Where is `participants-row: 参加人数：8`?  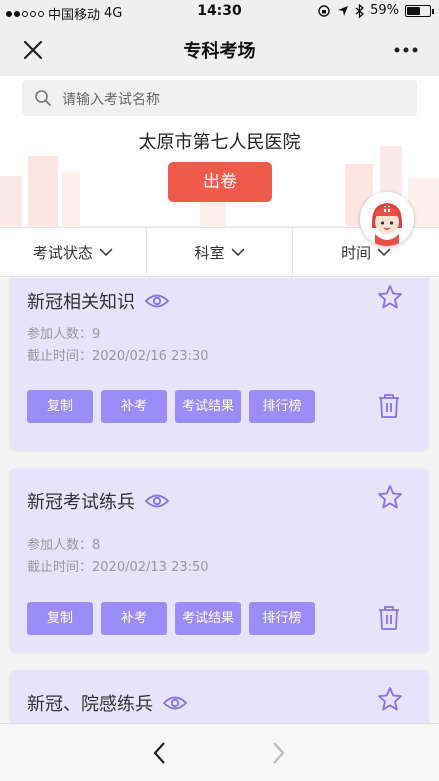
participants-row: 参加人数：8 is located at coordinates (63, 543).